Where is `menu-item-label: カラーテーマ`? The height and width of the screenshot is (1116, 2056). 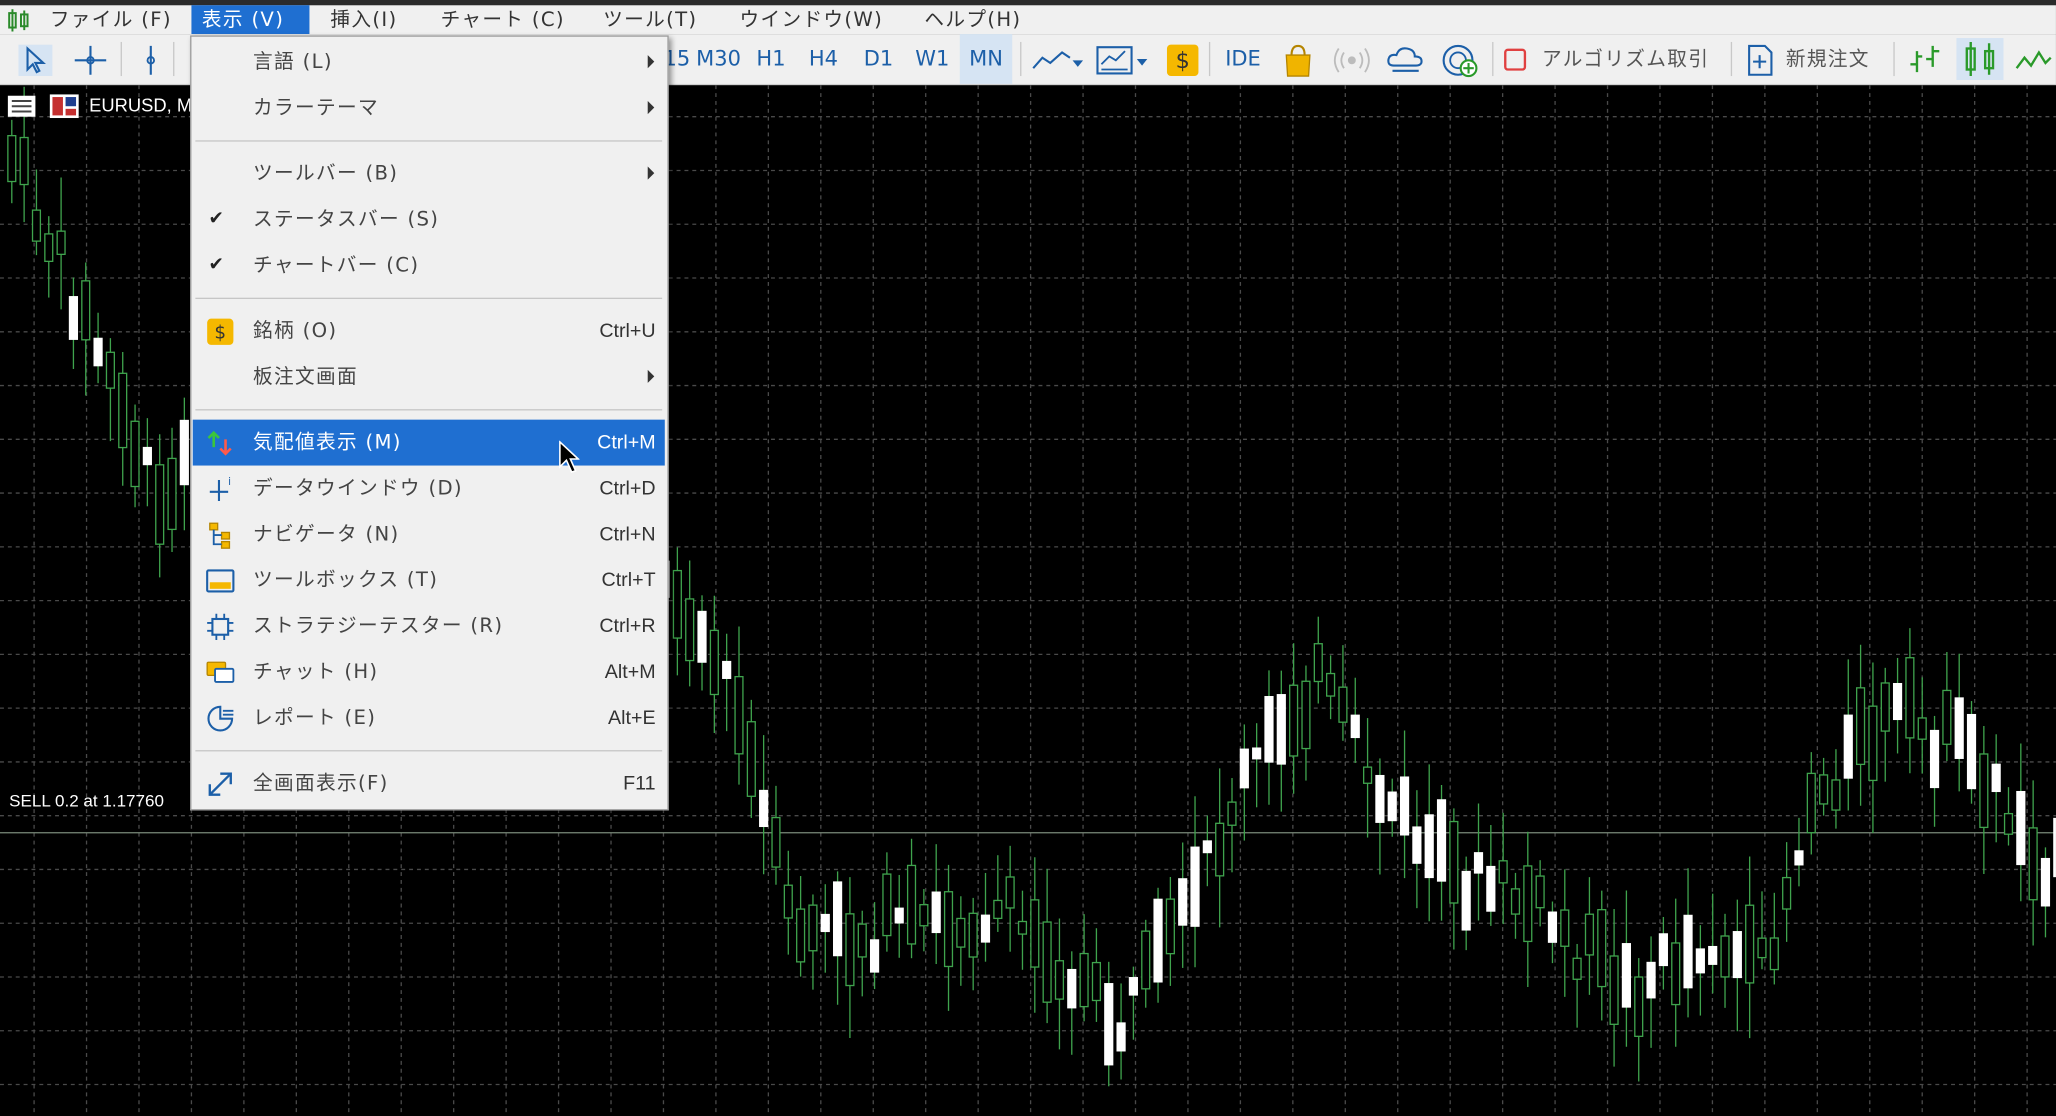 menu-item-label: カラーテーマ is located at coordinates (316, 107).